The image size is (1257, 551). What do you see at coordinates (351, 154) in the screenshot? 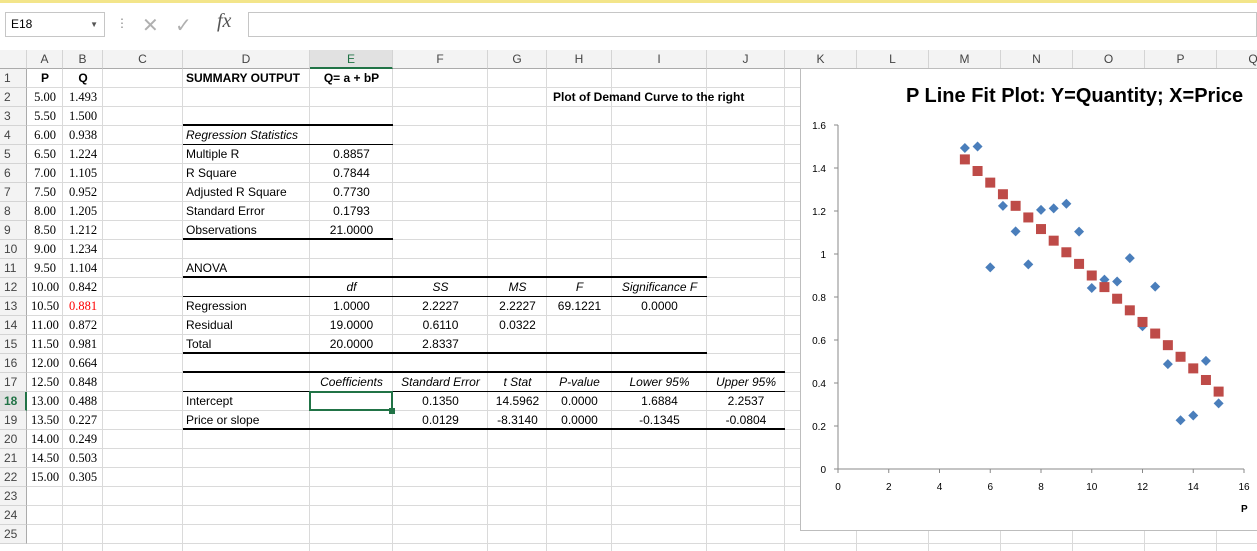
I see `cell-e5: 0.8857` at bounding box center [351, 154].